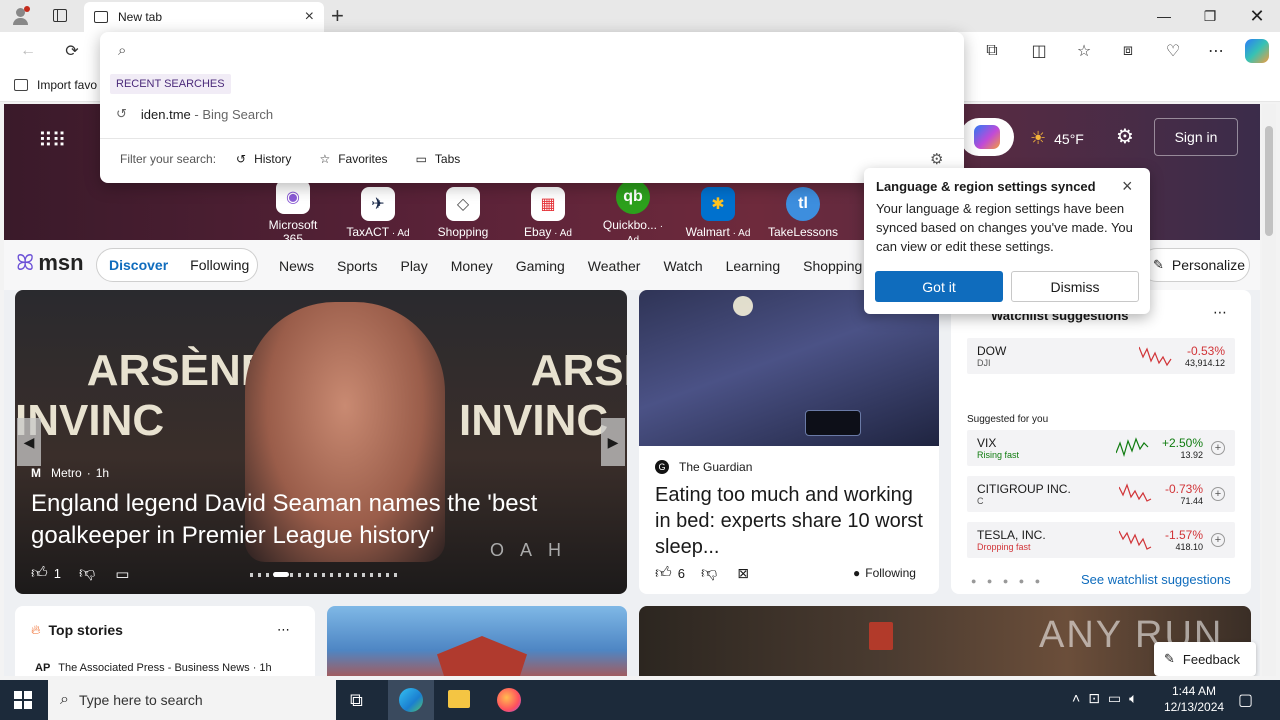  Describe the element at coordinates (718, 204) in the screenshot. I see `walmart-icon: ✱` at that location.